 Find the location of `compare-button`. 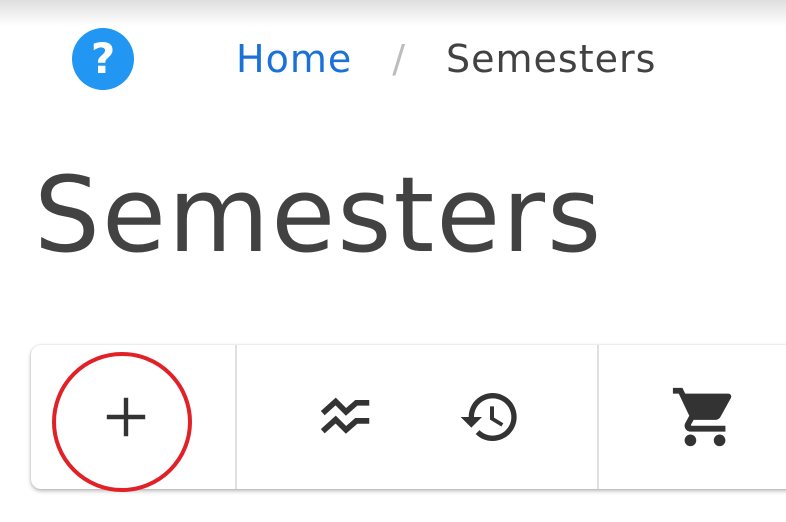

compare-button is located at coordinates (346, 417).